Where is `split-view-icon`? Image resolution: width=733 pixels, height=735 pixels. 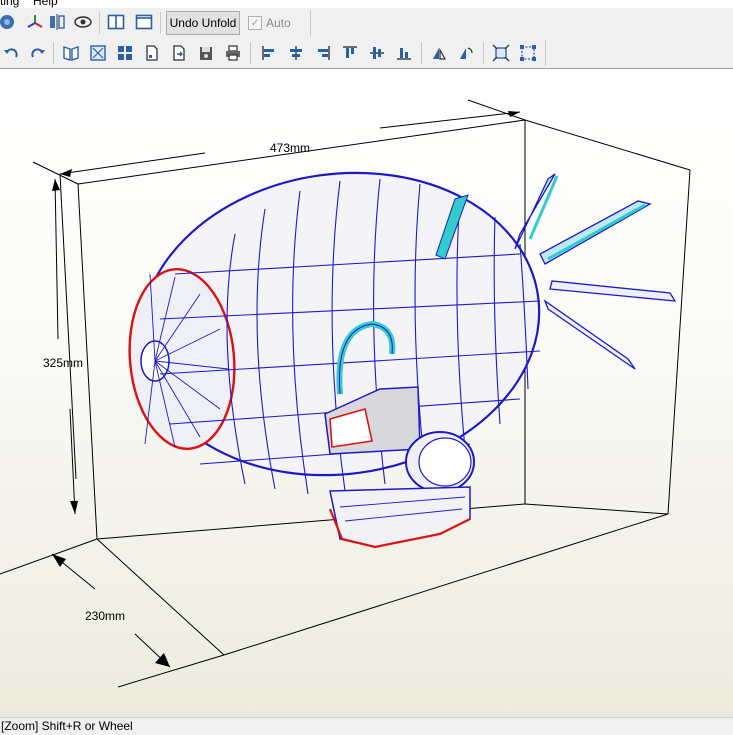
split-view-icon is located at coordinates (116, 22).